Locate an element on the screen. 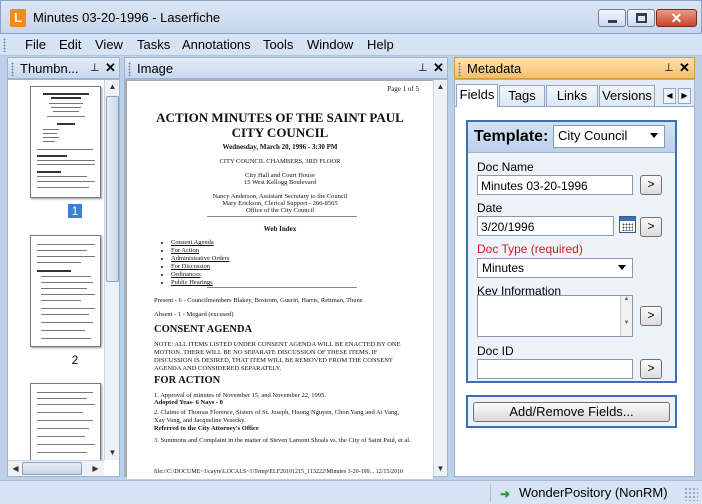 Image resolution: width=702 pixels, height=504 pixels. image-vertical-scrollbar: ▲ ▼ is located at coordinates (440, 278).